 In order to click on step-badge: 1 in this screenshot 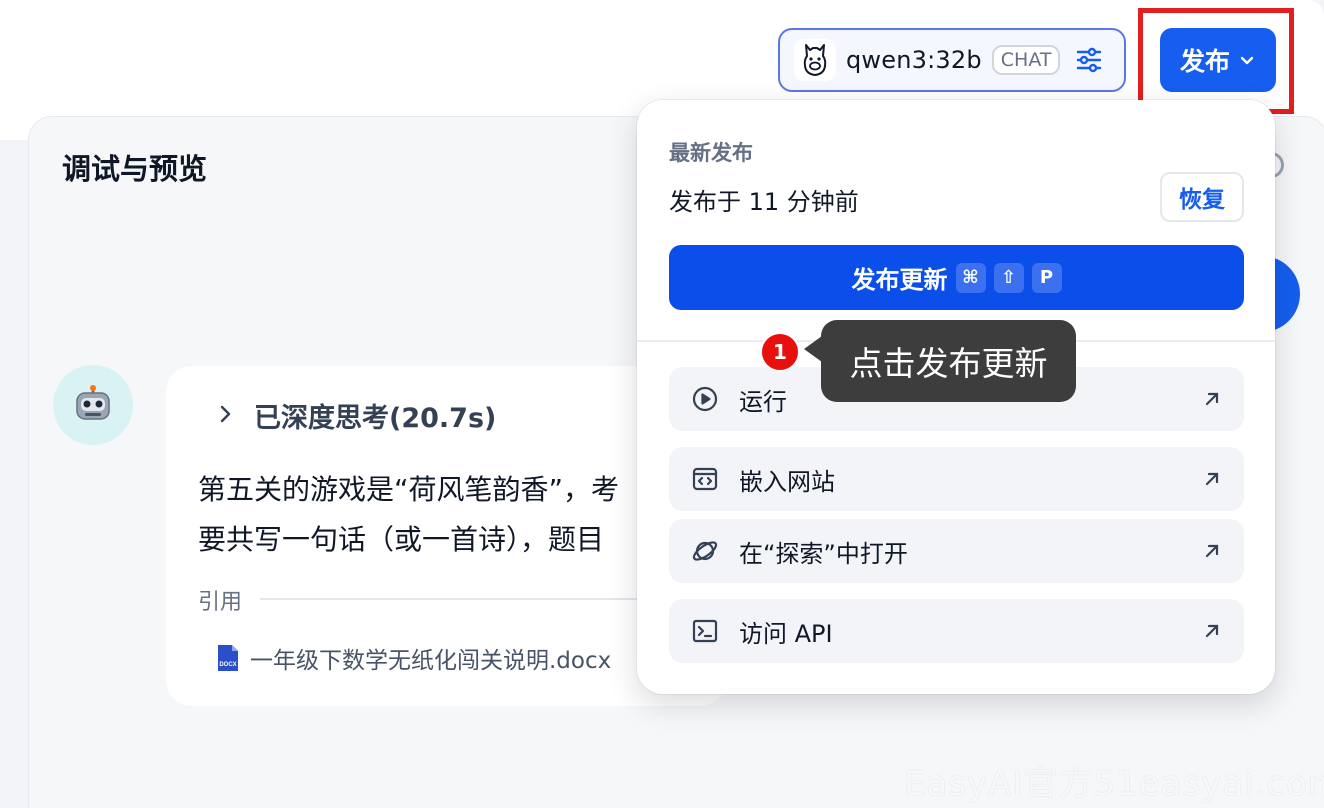, I will do `click(780, 352)`.